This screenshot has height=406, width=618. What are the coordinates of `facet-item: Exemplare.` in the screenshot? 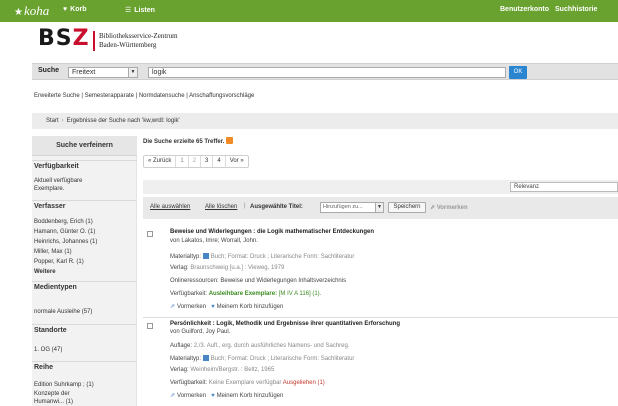 It's located at (49, 189).